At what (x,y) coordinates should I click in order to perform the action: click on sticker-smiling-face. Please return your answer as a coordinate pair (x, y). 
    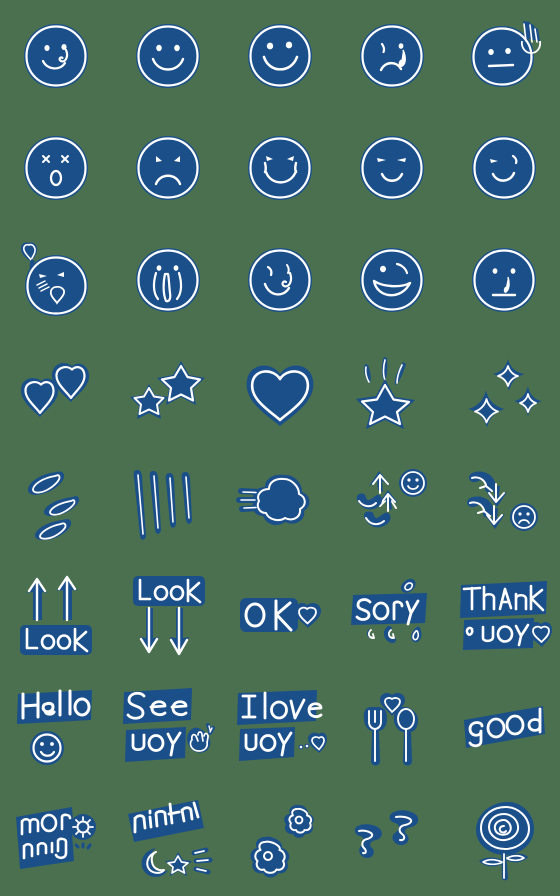
    Looking at the image, I should click on (168, 56).